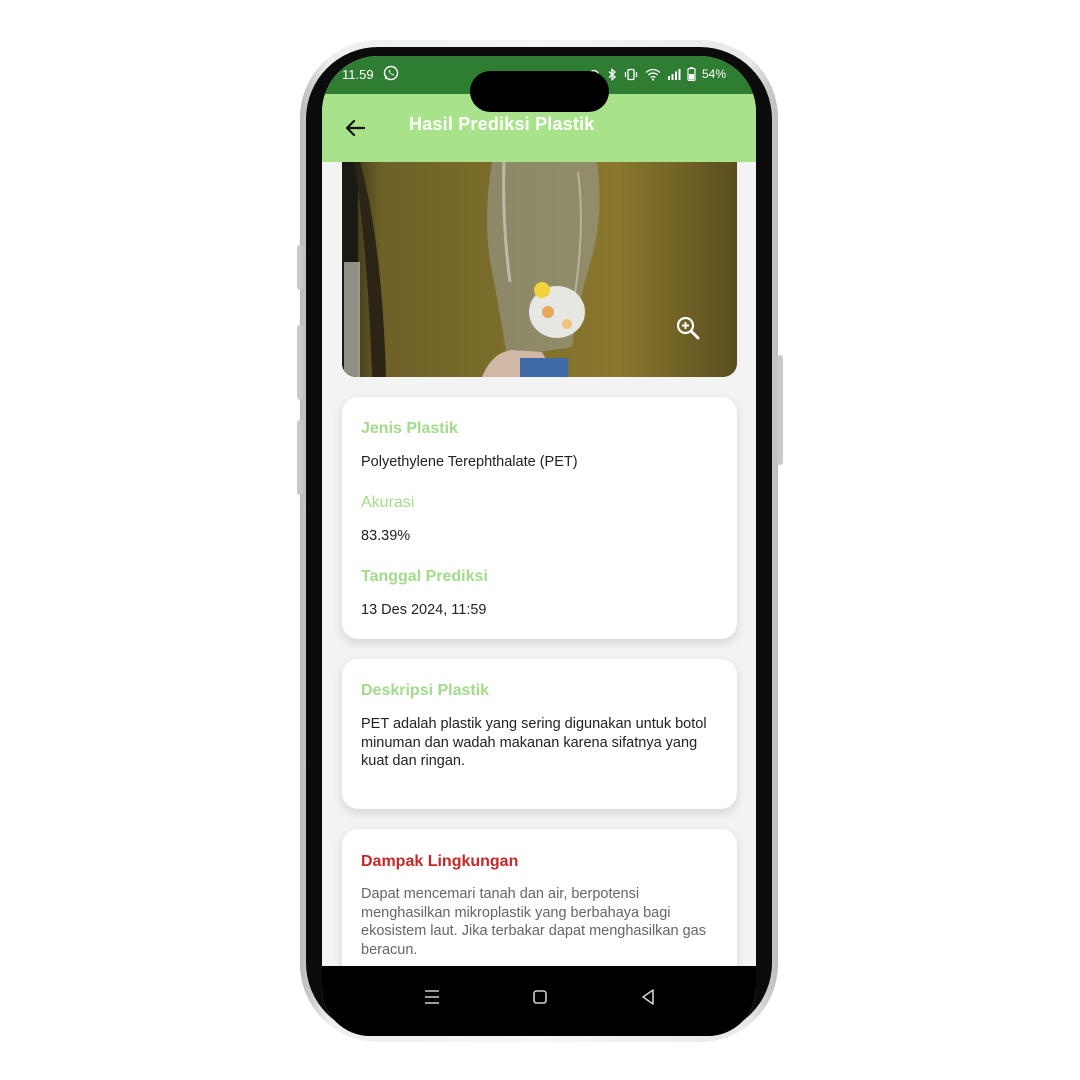 This screenshot has width=1080, height=1080. What do you see at coordinates (469, 462) in the screenshot?
I see `plastic-type-value: Polyethylene Terephthalate (PET)` at bounding box center [469, 462].